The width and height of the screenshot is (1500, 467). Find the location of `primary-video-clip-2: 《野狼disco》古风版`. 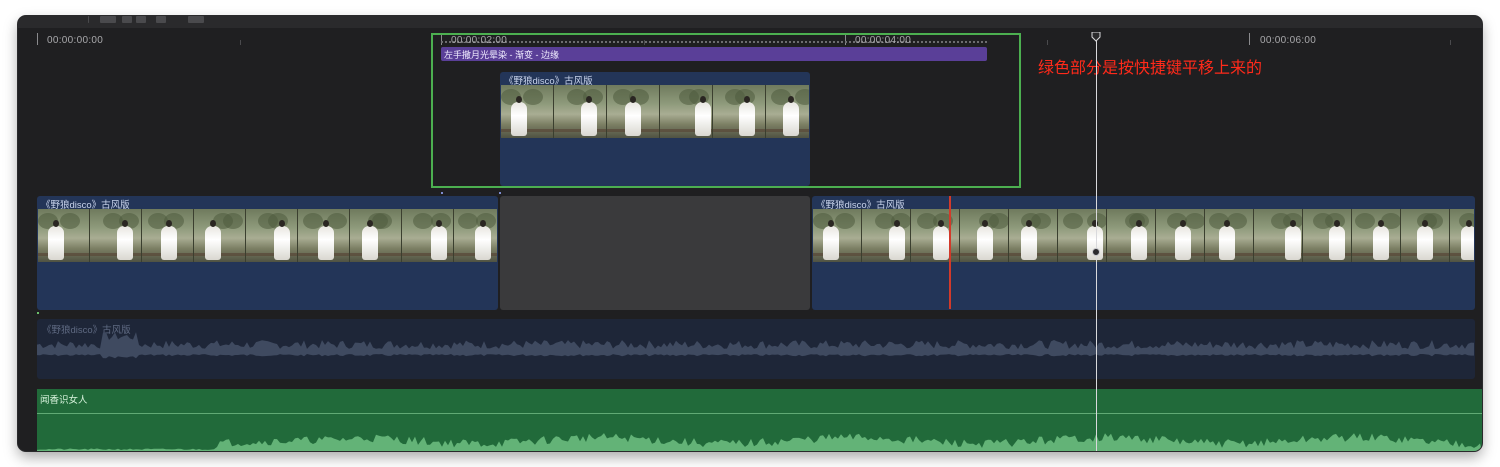

primary-video-clip-2: 《野狼disco》古风版 is located at coordinates (1143, 253).